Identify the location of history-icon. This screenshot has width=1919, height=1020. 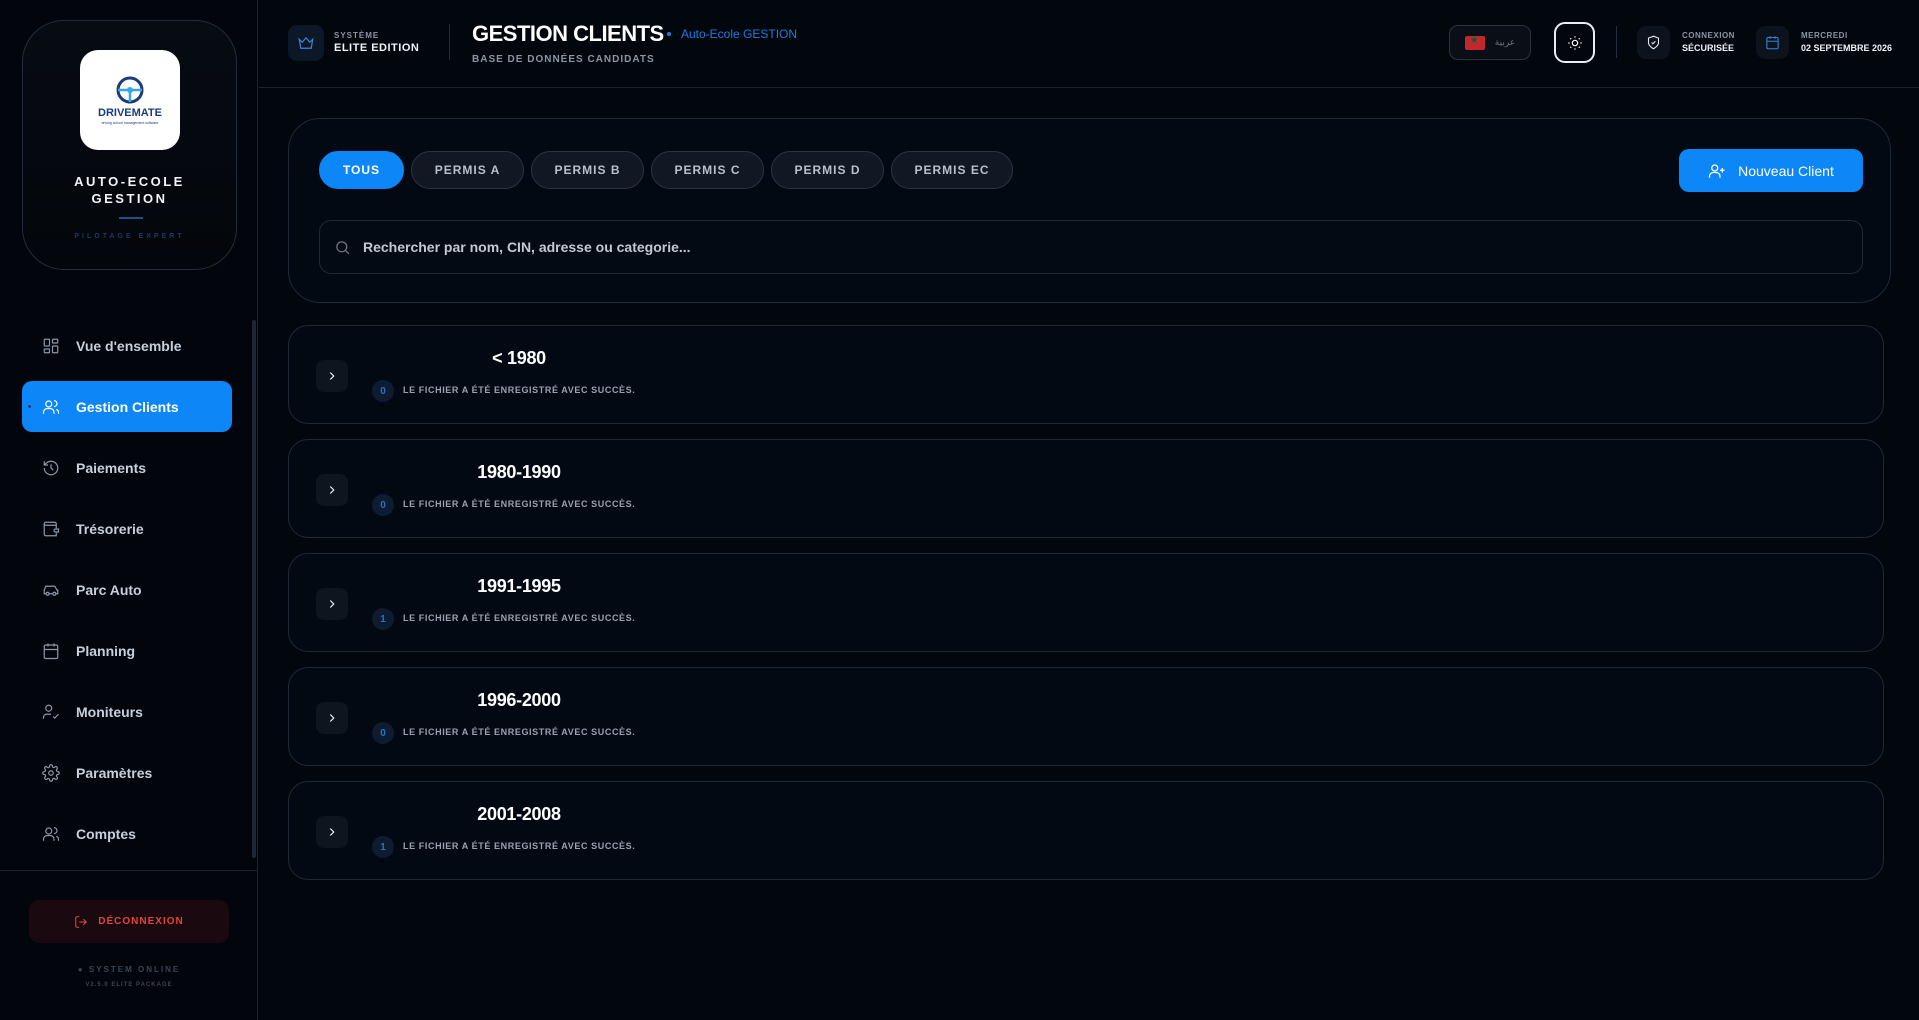
(51, 468).